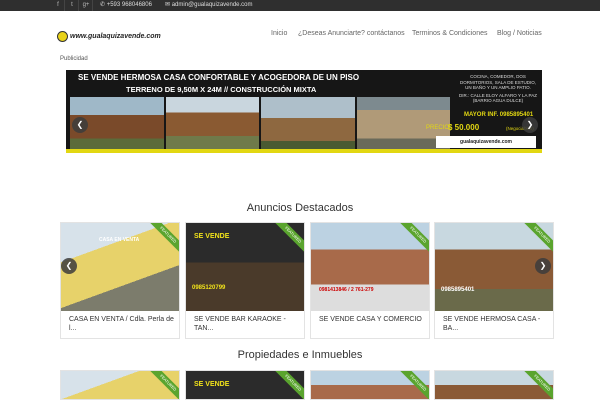 The height and width of the screenshot is (400, 600). Describe the element at coordinates (370, 267) in the screenshot. I see `listing-image: 0981413846 / 2 761-279 FEATURED` at that location.